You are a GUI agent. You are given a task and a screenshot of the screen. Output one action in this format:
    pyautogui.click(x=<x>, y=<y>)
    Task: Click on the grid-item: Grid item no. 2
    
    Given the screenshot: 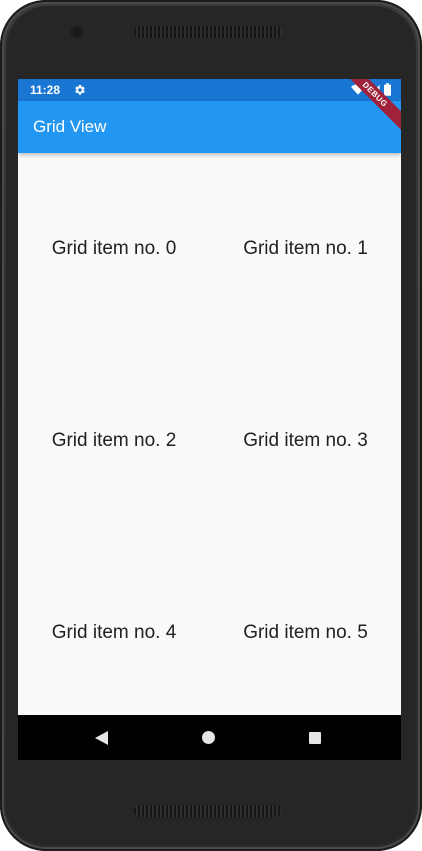 What is the action you would take?
    pyautogui.click(x=114, y=441)
    